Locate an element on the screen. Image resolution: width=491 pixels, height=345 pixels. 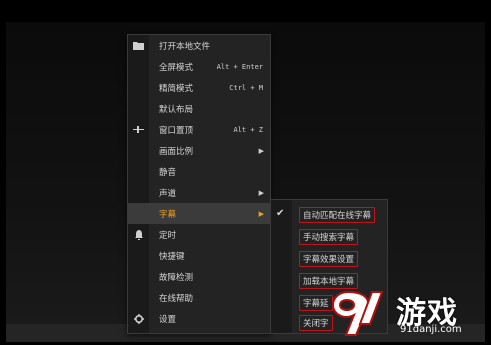
menu-item-label: 全屏模式 is located at coordinates (176, 67).